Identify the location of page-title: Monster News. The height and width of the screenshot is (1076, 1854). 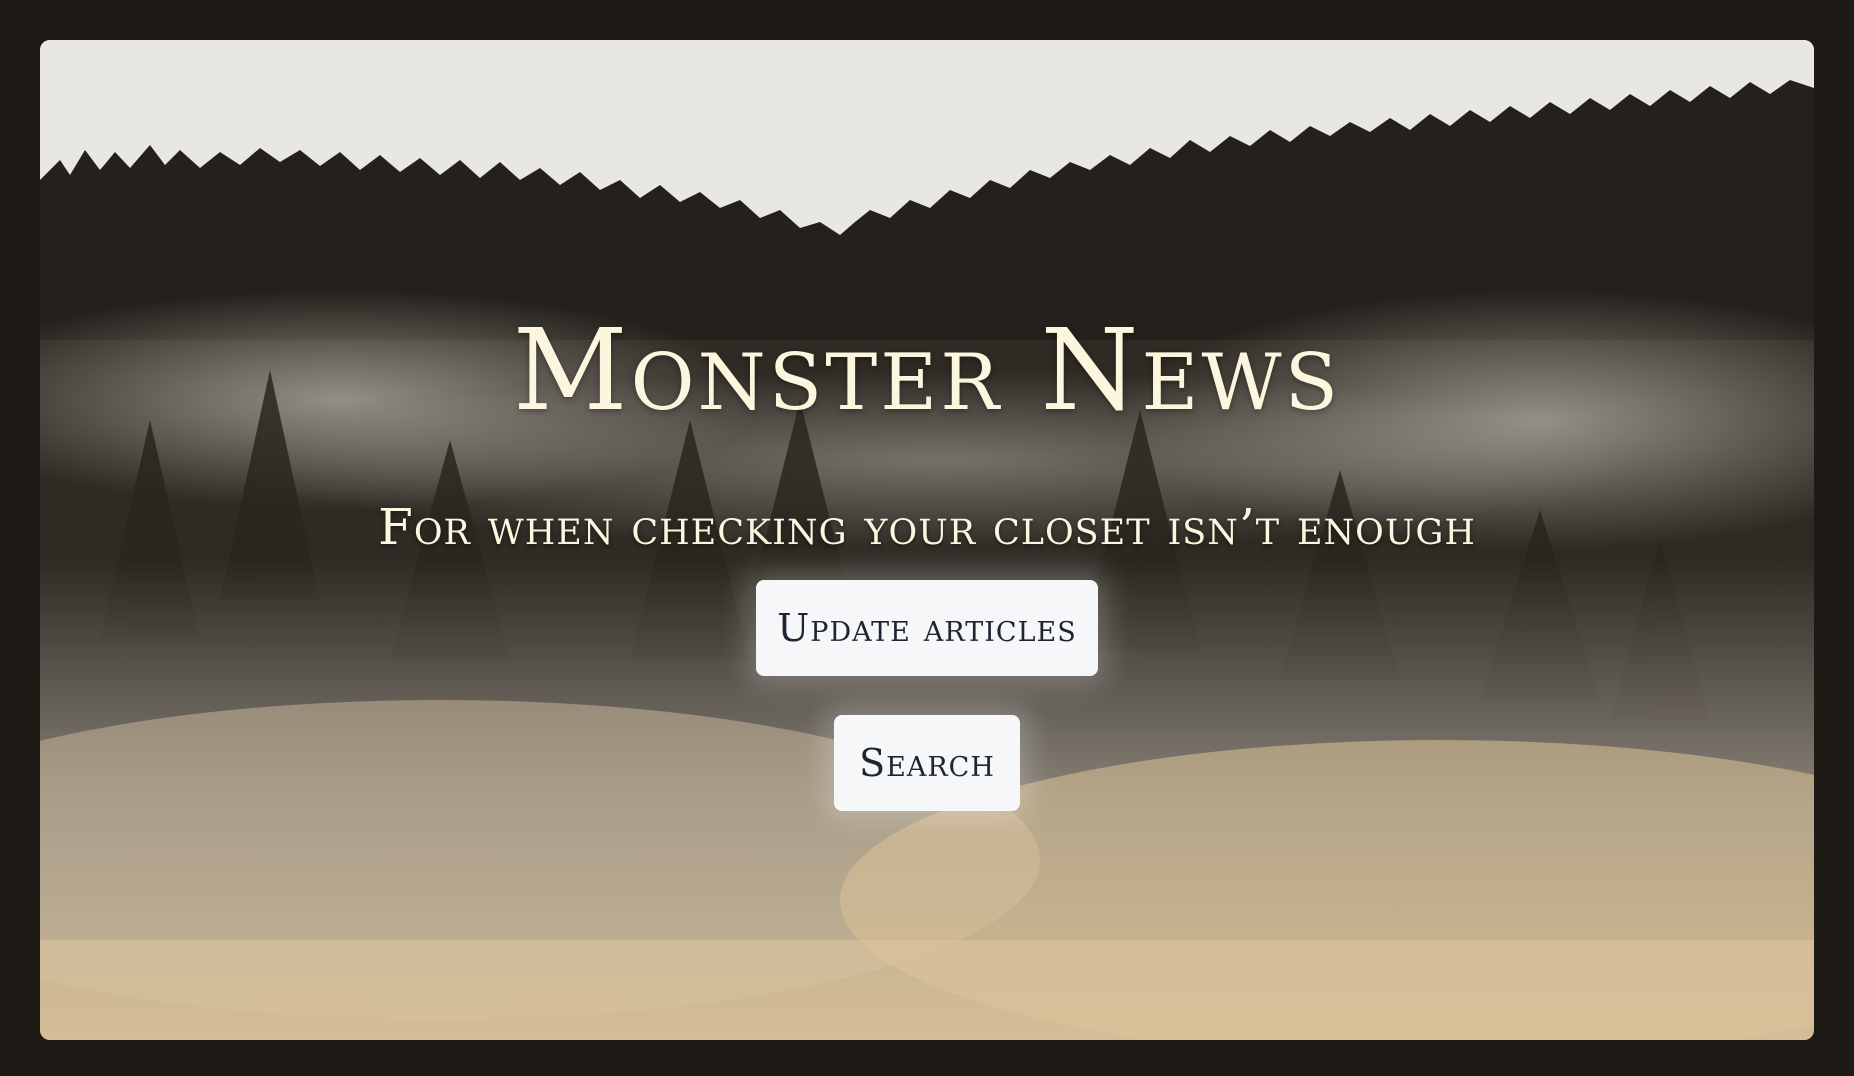
(927, 371).